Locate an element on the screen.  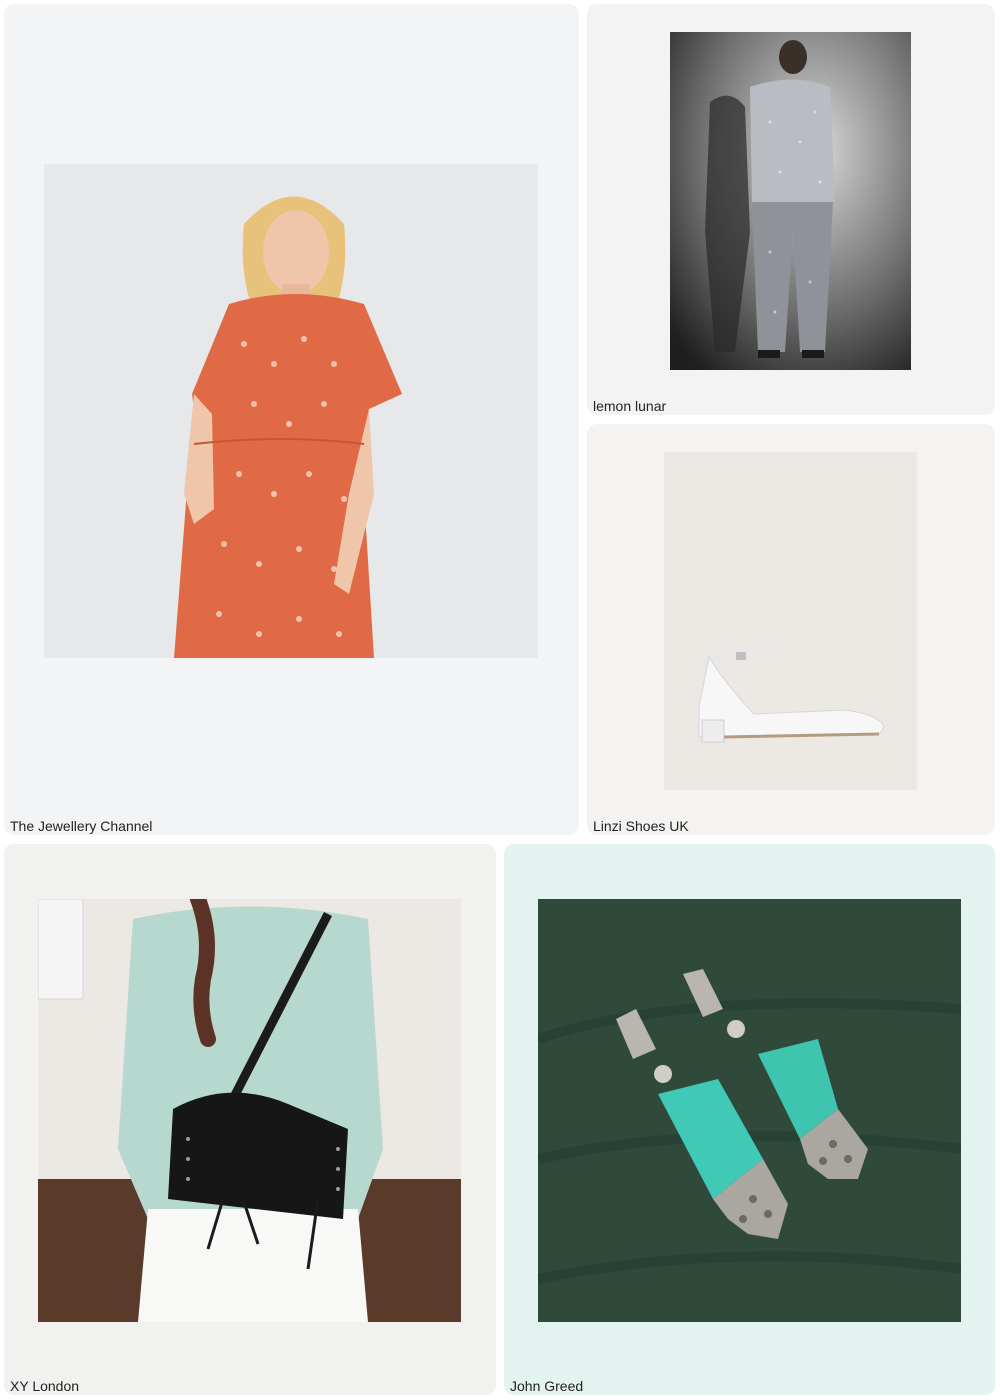
merchant-name: lemon lunar is located at coordinates (629, 406).